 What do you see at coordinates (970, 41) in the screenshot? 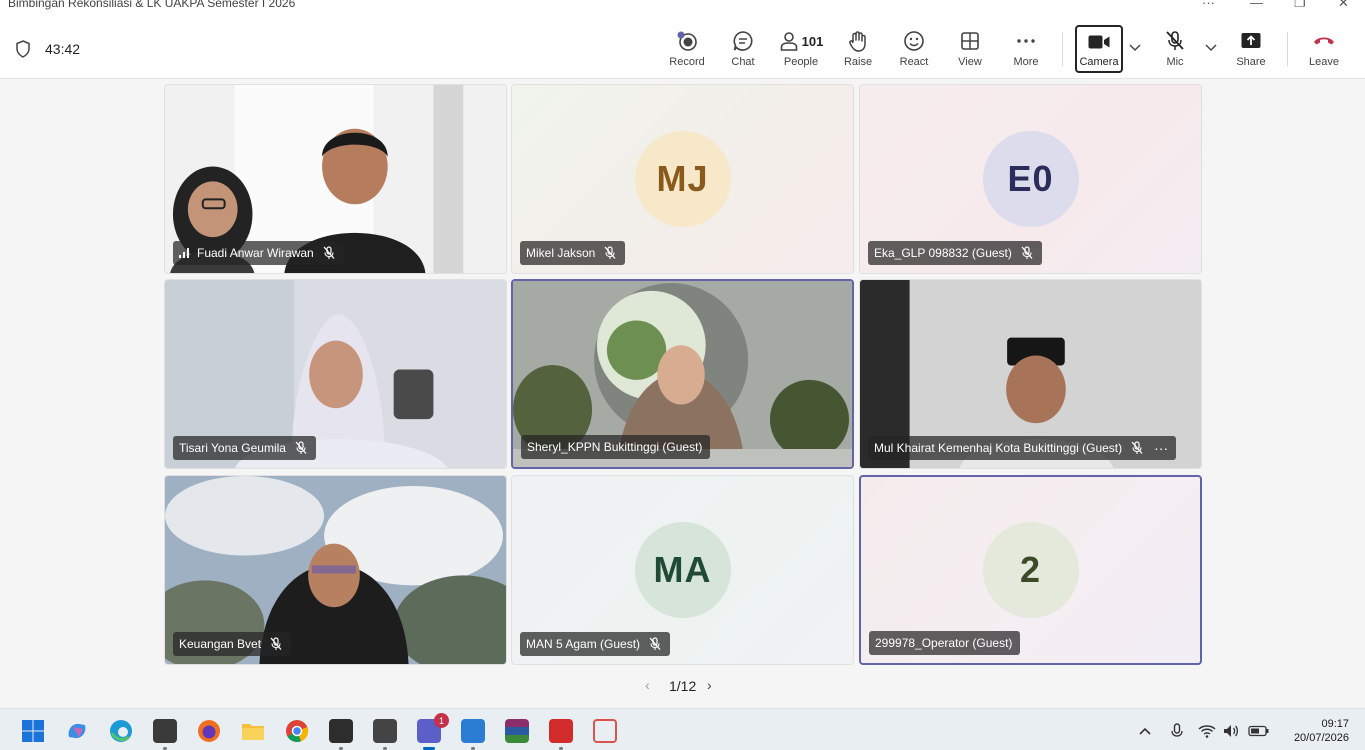
I see `grid-view-icon` at bounding box center [970, 41].